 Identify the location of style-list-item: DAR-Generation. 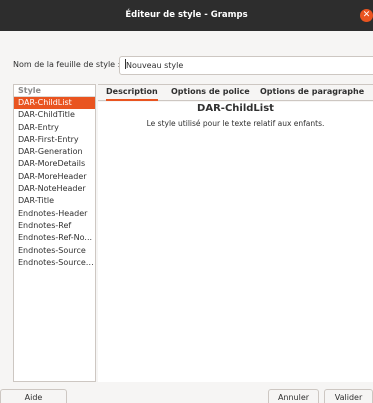
(54, 152).